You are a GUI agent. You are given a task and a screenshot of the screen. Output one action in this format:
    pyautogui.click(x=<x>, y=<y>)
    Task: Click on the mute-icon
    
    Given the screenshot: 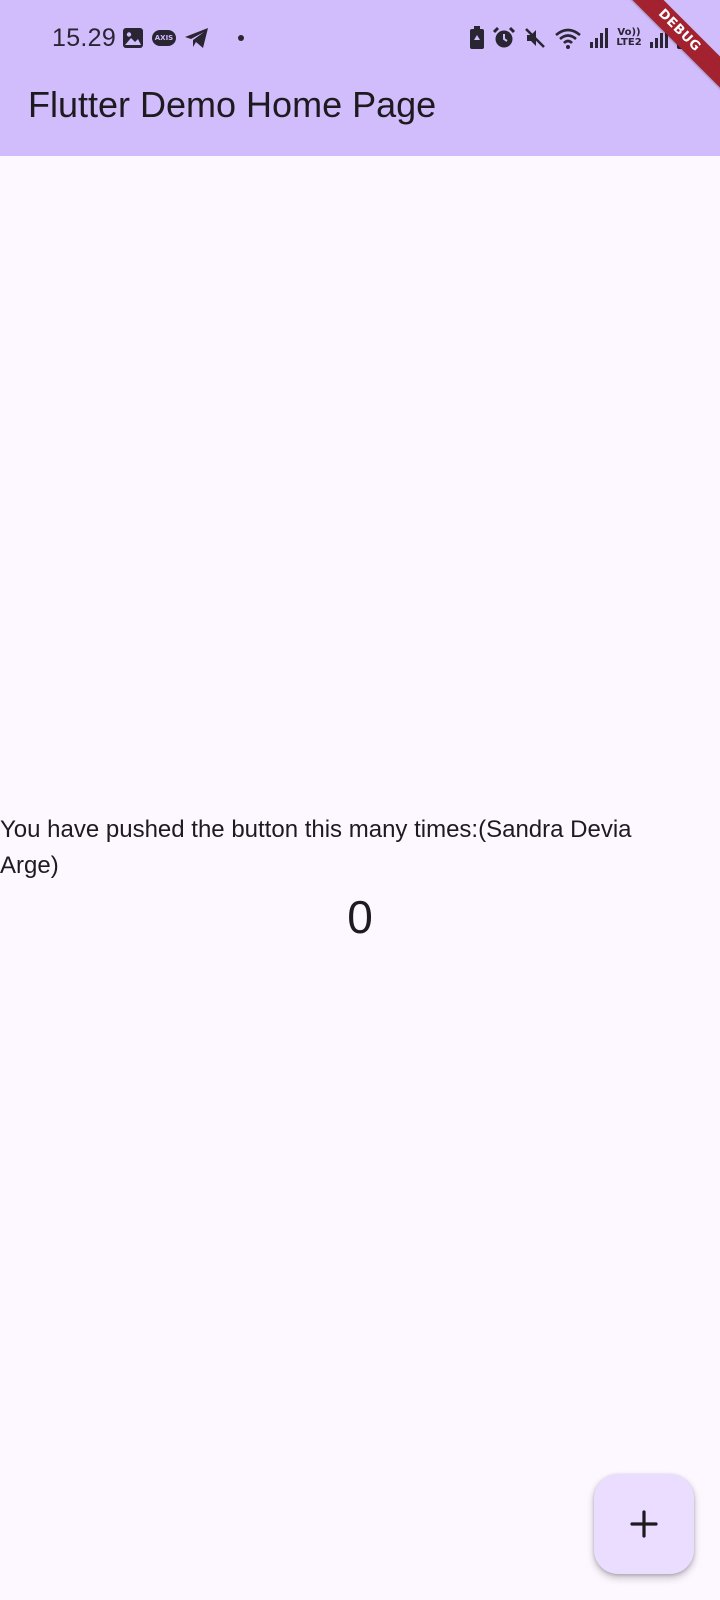 What is the action you would take?
    pyautogui.click(x=535, y=38)
    